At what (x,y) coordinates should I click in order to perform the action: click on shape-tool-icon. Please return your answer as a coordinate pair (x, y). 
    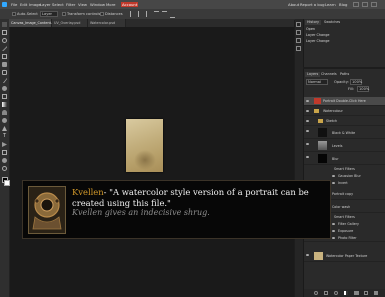
    Looking at the image, I should click on (4, 152).